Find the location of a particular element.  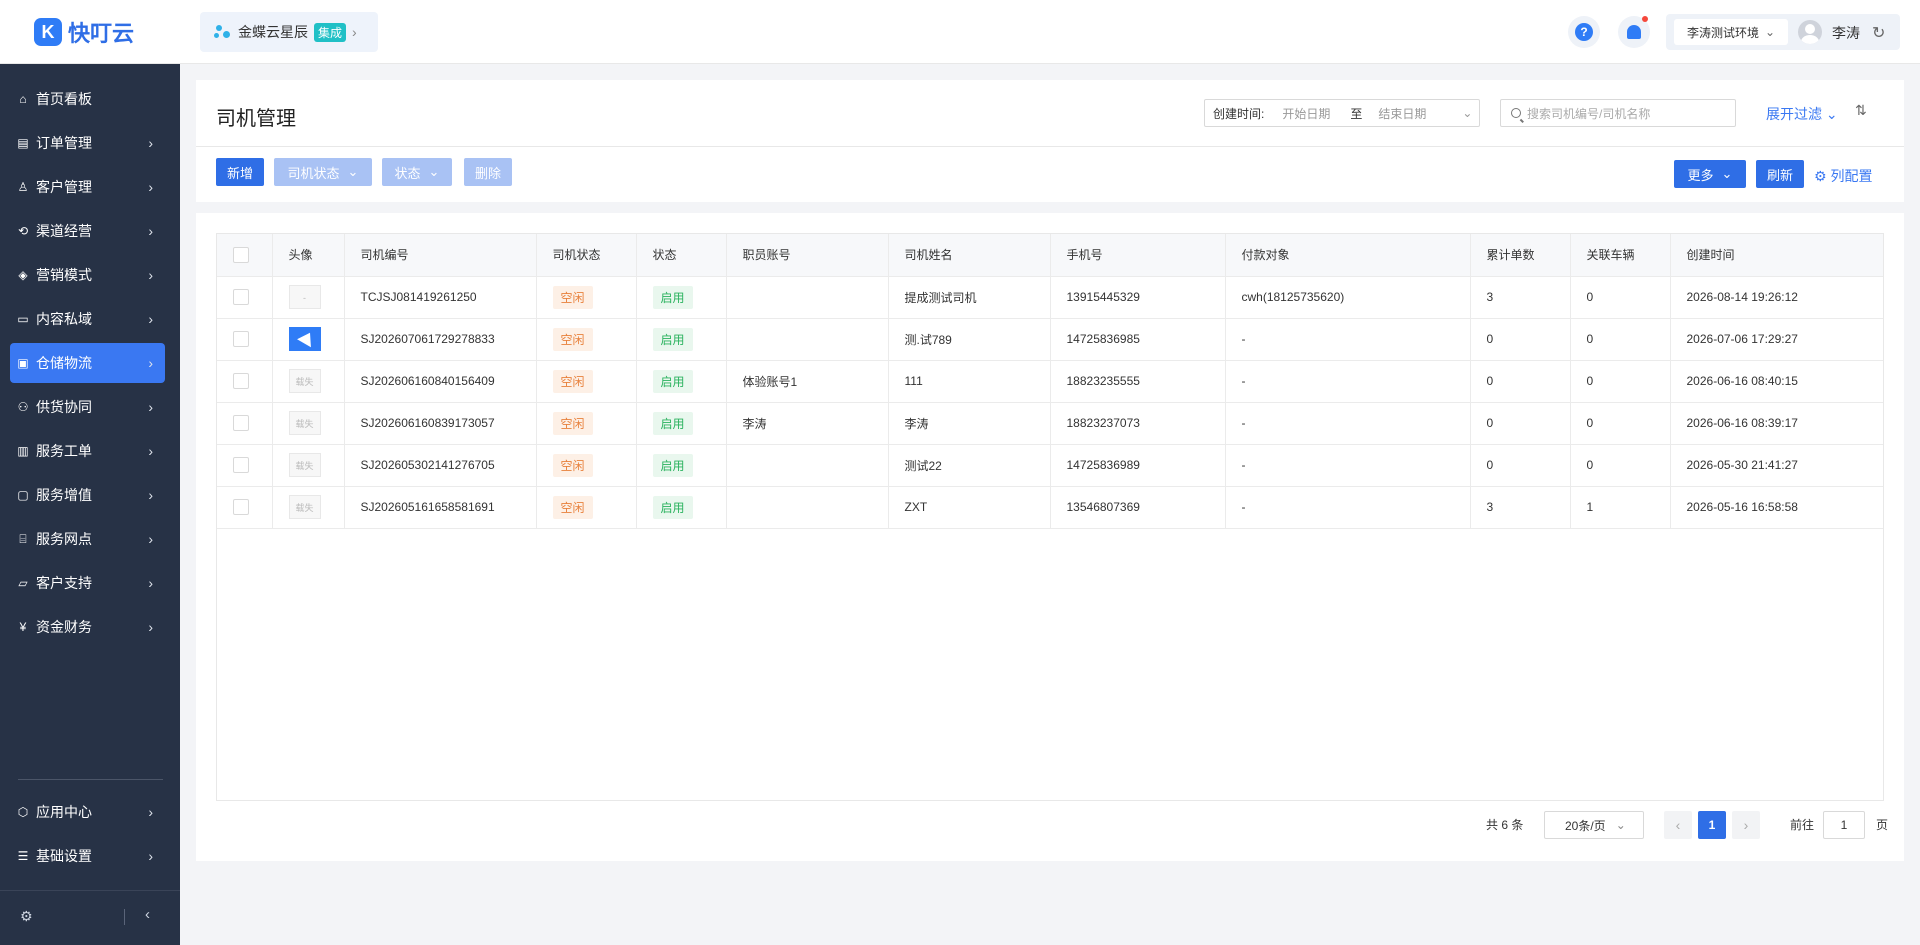

date-start-input: 开始日期 is located at coordinates (1311, 113).